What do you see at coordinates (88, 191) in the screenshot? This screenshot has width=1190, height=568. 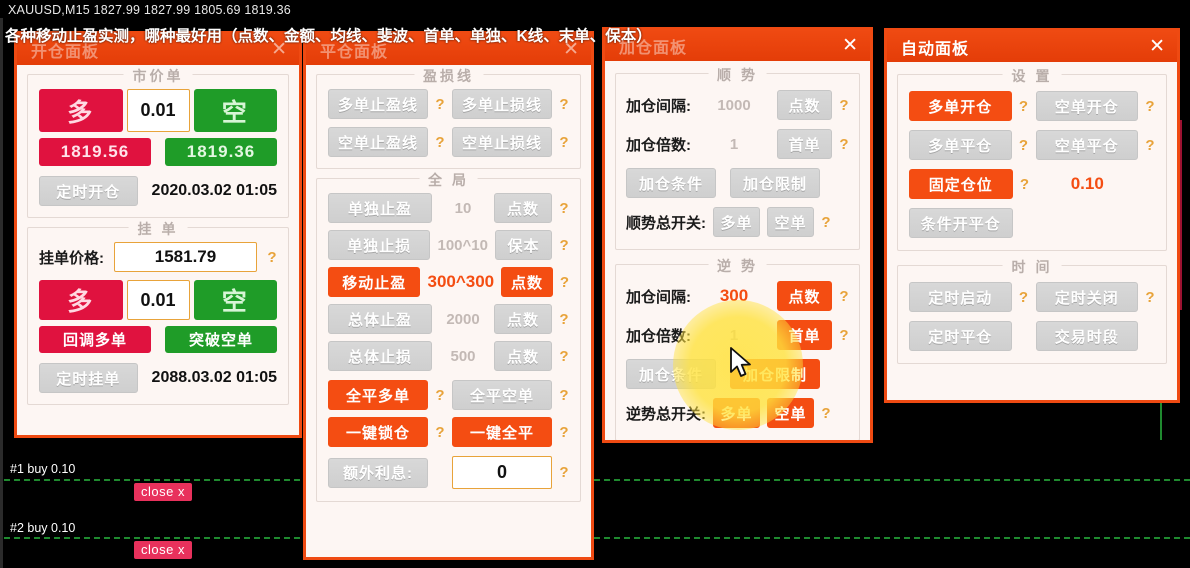 I see `market-timer-open-button: 定时开仓` at bounding box center [88, 191].